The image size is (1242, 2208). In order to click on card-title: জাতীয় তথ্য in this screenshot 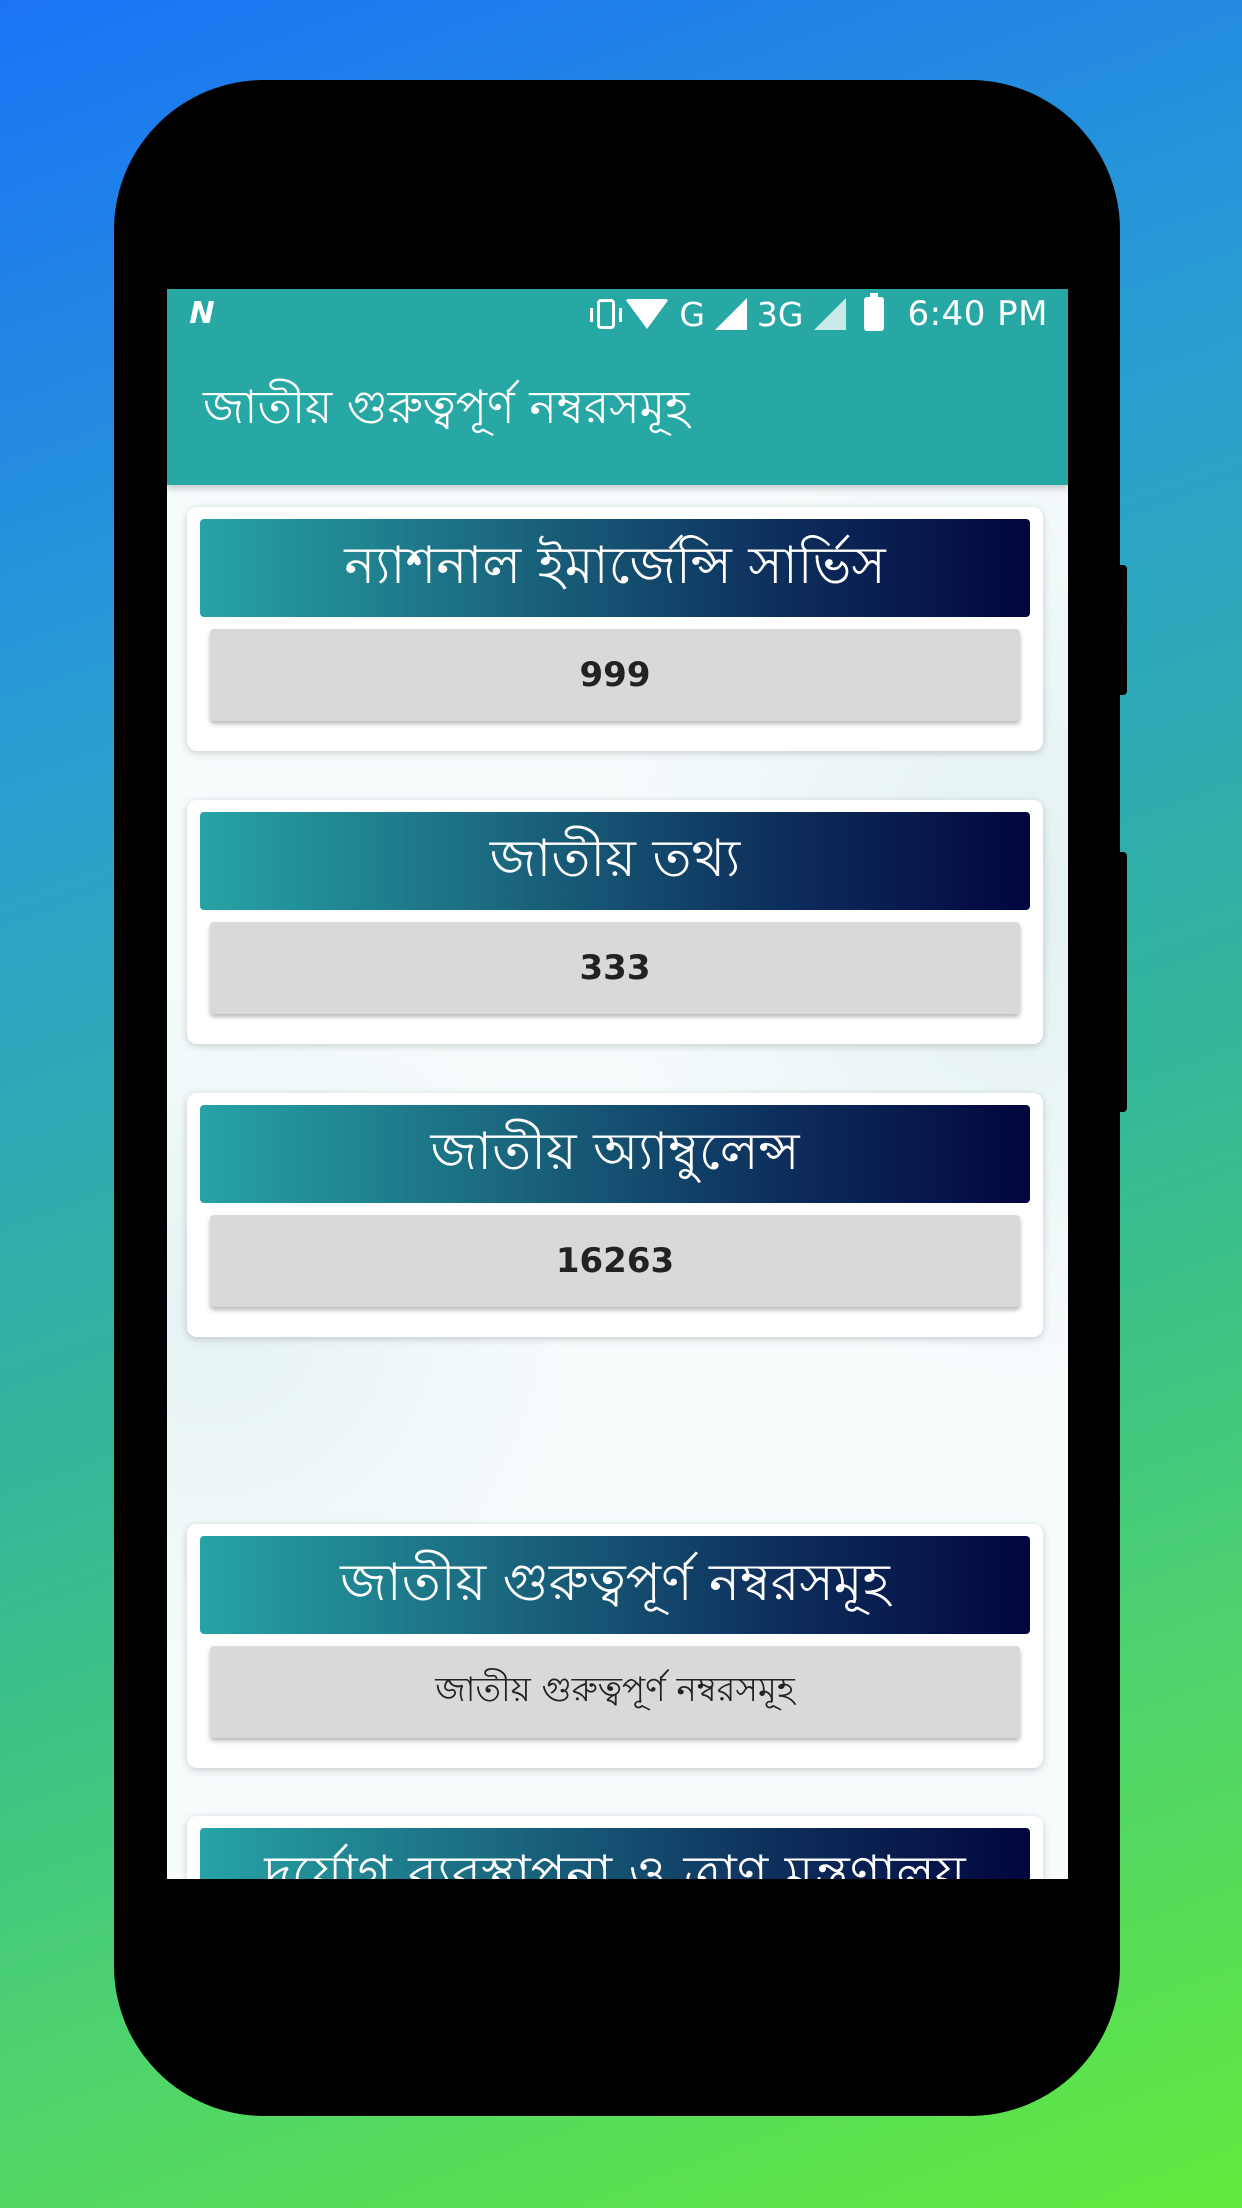, I will do `click(615, 861)`.